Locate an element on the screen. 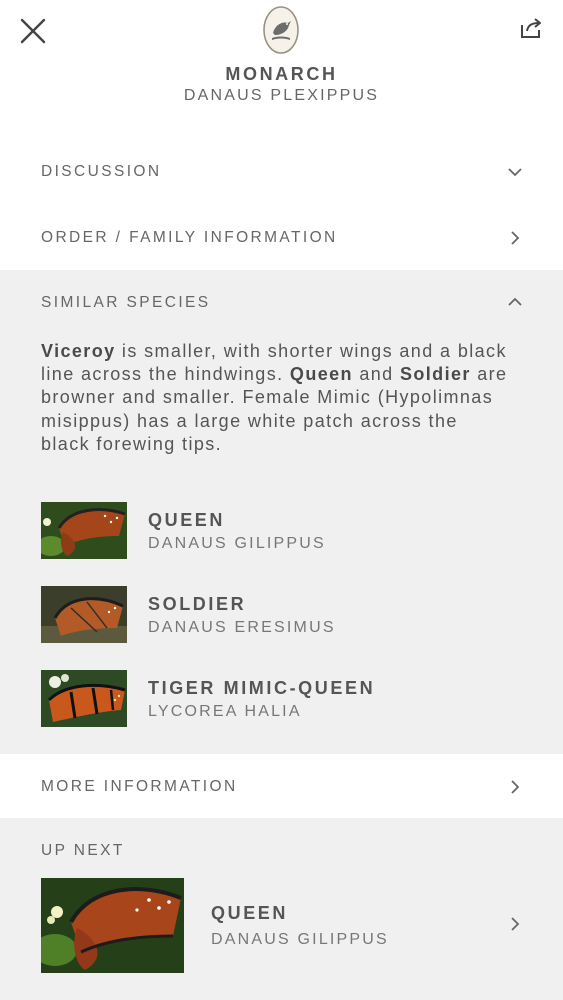  app-logo is located at coordinates (281, 30).